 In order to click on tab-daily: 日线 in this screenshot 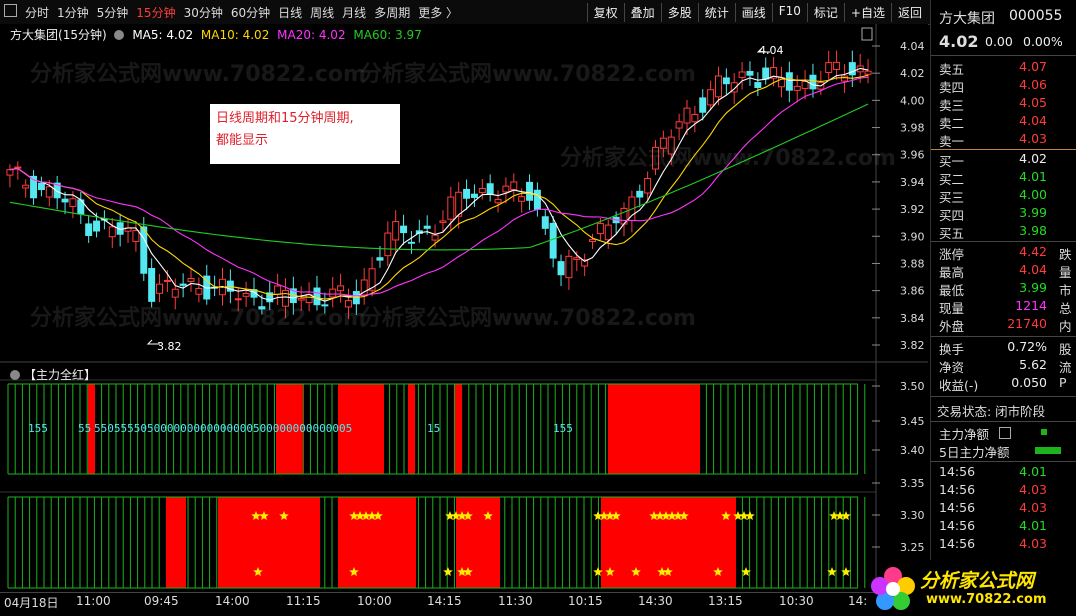, I will do `click(290, 12)`.